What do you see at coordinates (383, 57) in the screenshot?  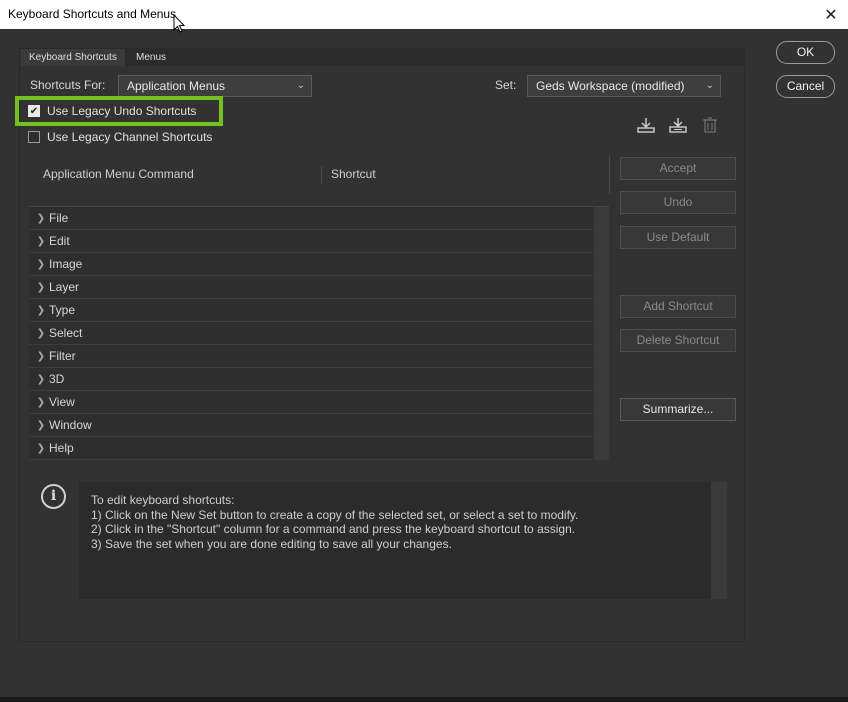 I see `tab-bar: Keyboard Shortcuts Menus` at bounding box center [383, 57].